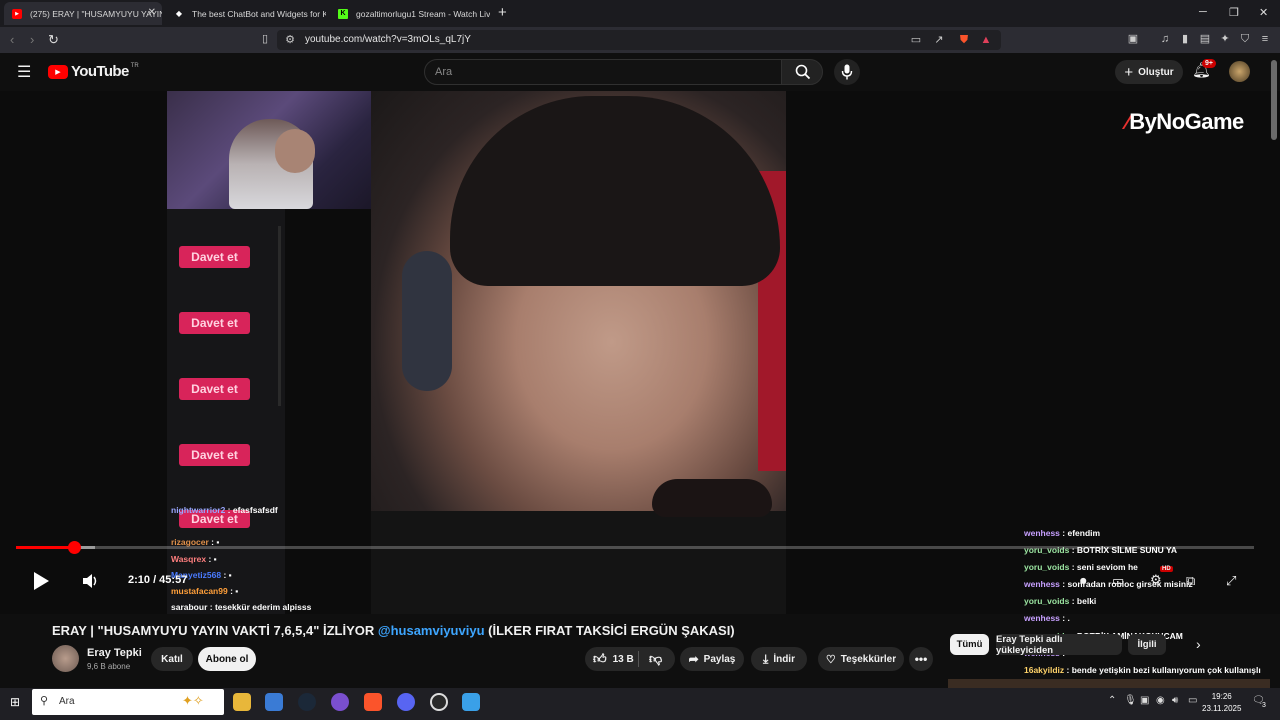  I want to click on brave-rewards-icon: ▲, so click(986, 40).